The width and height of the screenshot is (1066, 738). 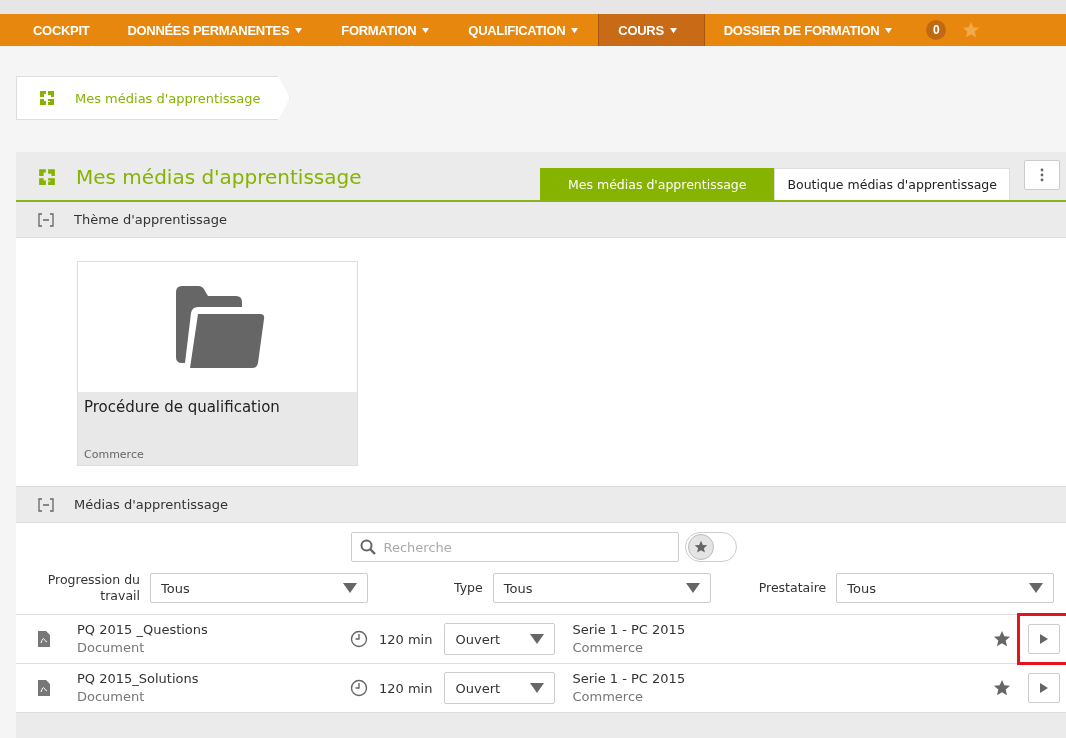 I want to click on media-title: PQ 2015 _Questions, so click(x=143, y=630).